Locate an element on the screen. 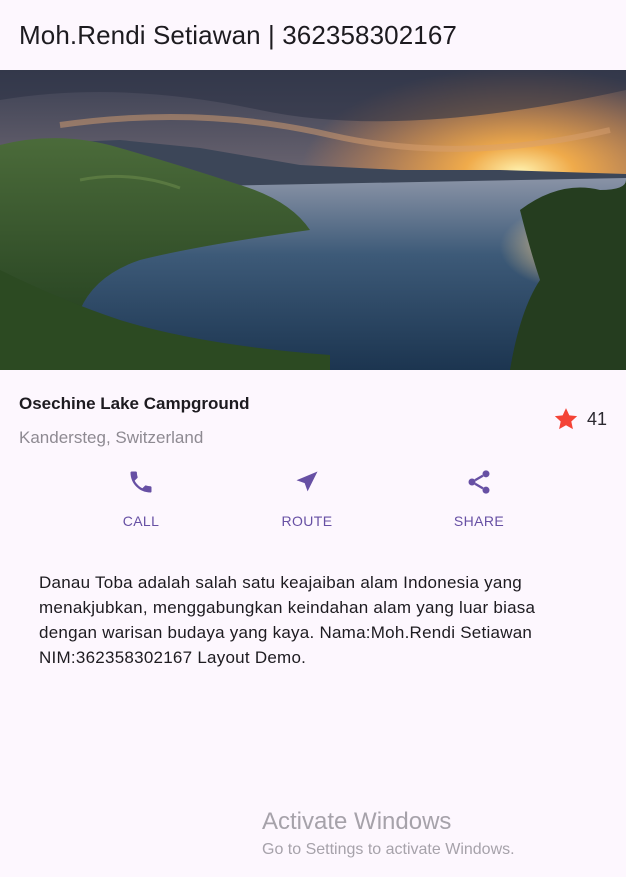  route-label: ROUTE is located at coordinates (307, 521).